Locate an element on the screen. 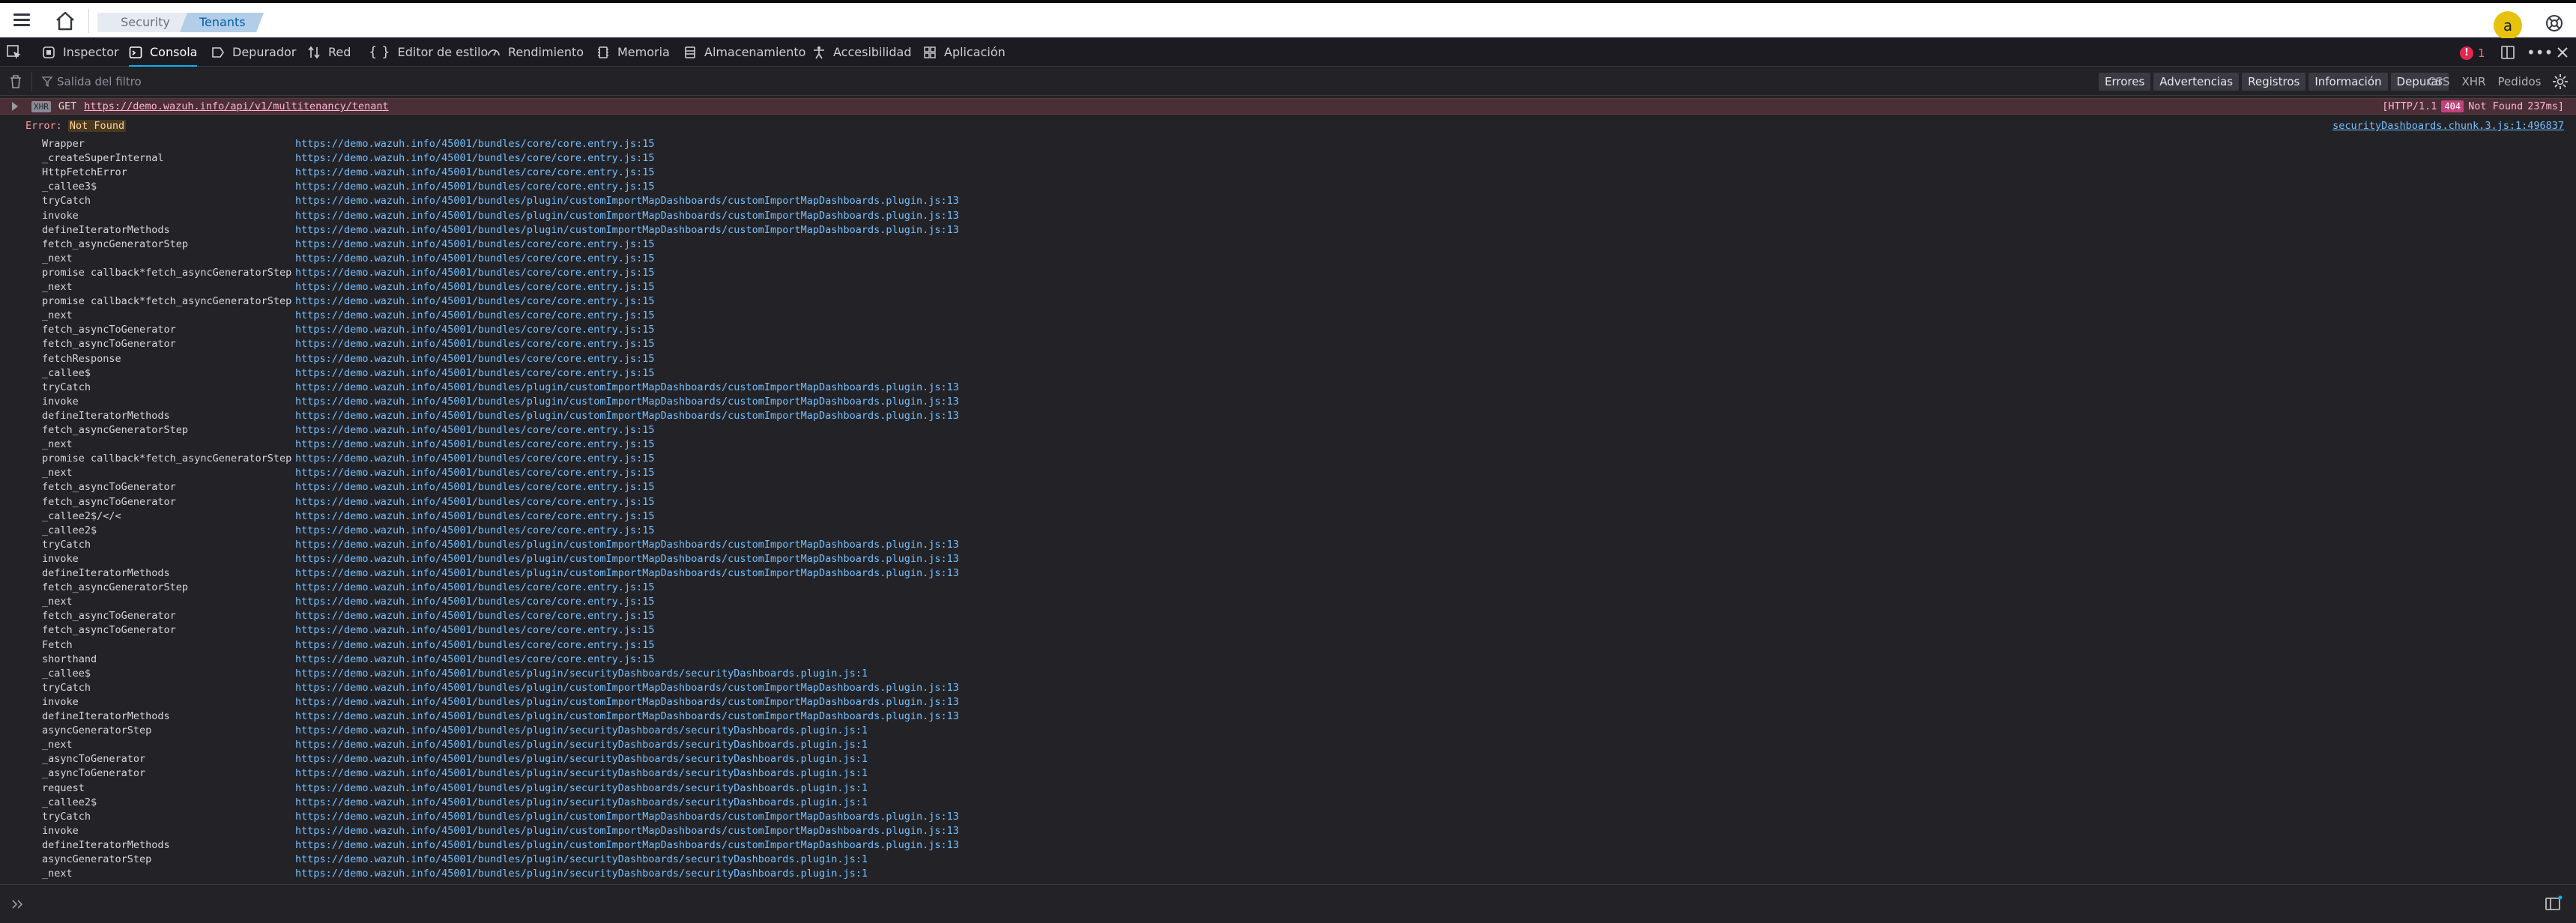 The image size is (2576, 923). gear-icon is located at coordinates (2560, 81).